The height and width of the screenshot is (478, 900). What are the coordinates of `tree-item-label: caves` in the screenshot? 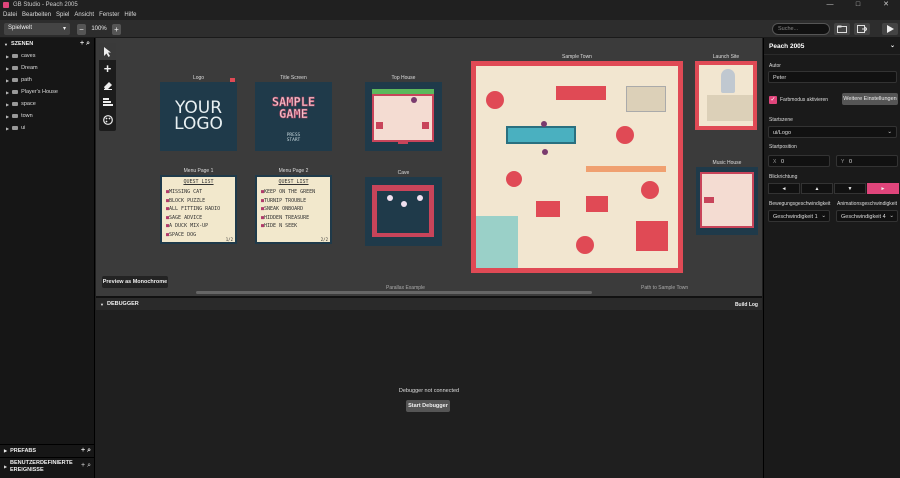 It's located at (28, 56).